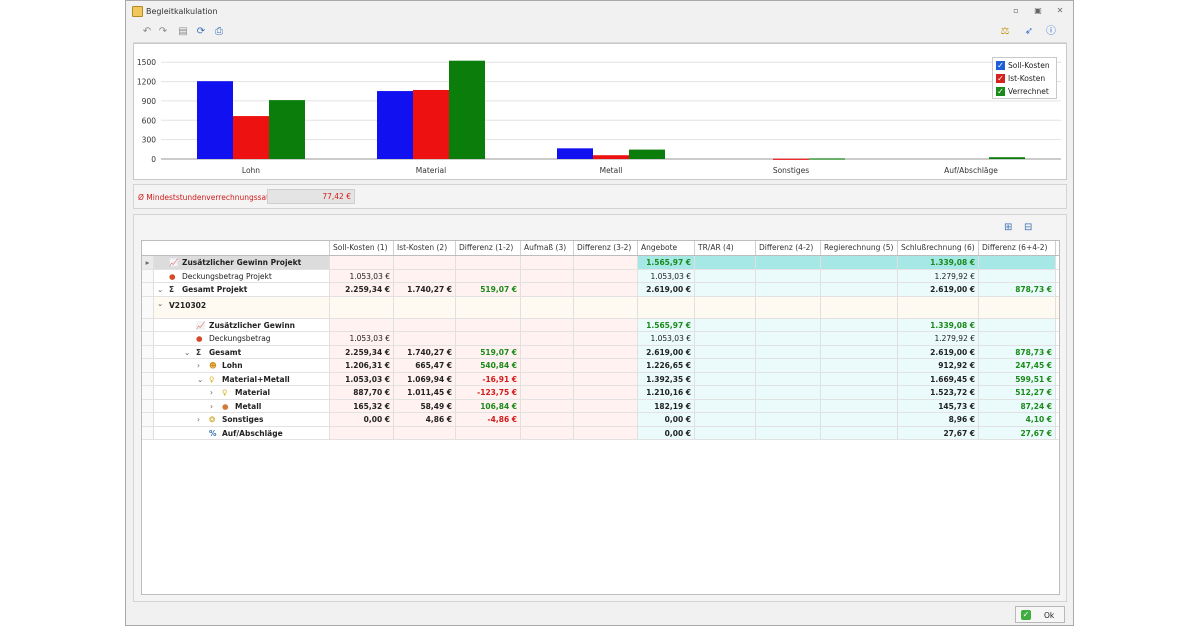 This screenshot has height=628, width=1200. I want to click on tree-node: › ☻ Lohn, so click(242, 365).